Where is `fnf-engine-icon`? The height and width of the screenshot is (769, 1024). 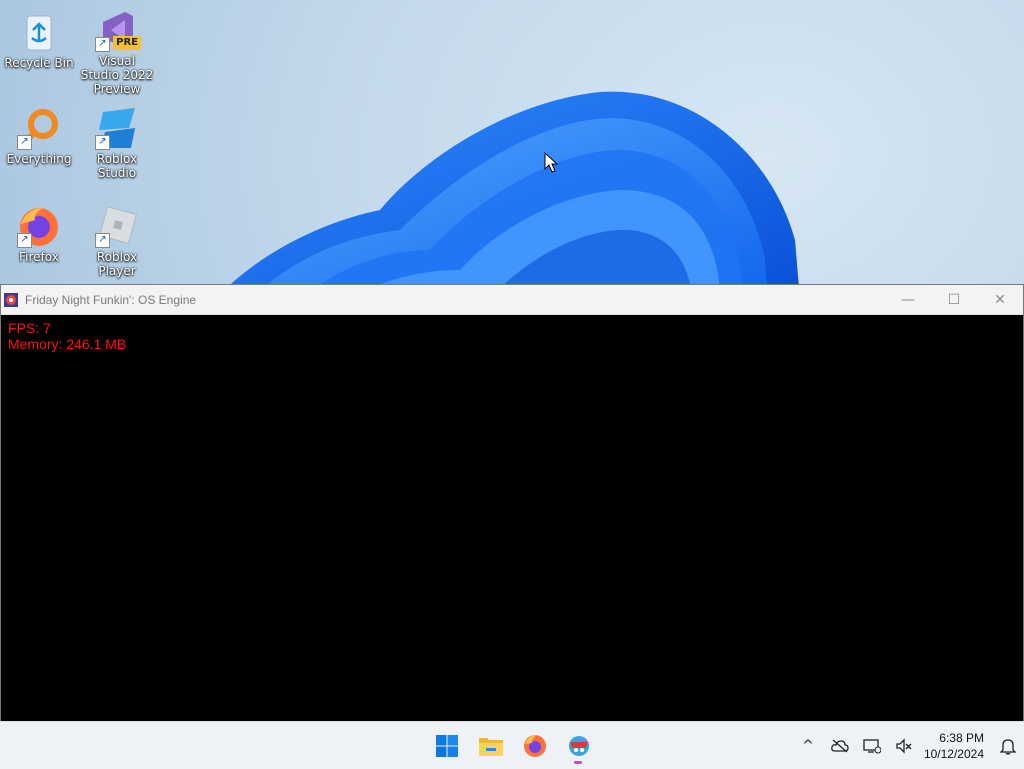 fnf-engine-icon is located at coordinates (579, 745).